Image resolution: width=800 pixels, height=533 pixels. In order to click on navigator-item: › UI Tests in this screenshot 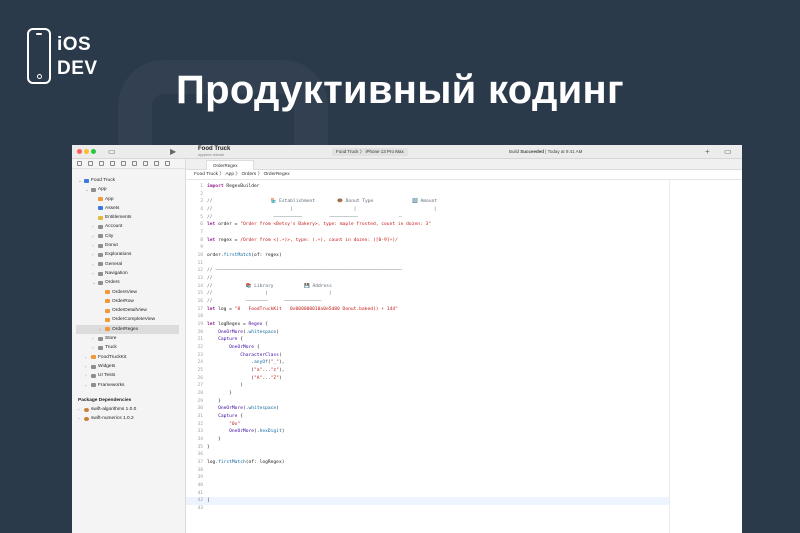, I will do `click(128, 375)`.